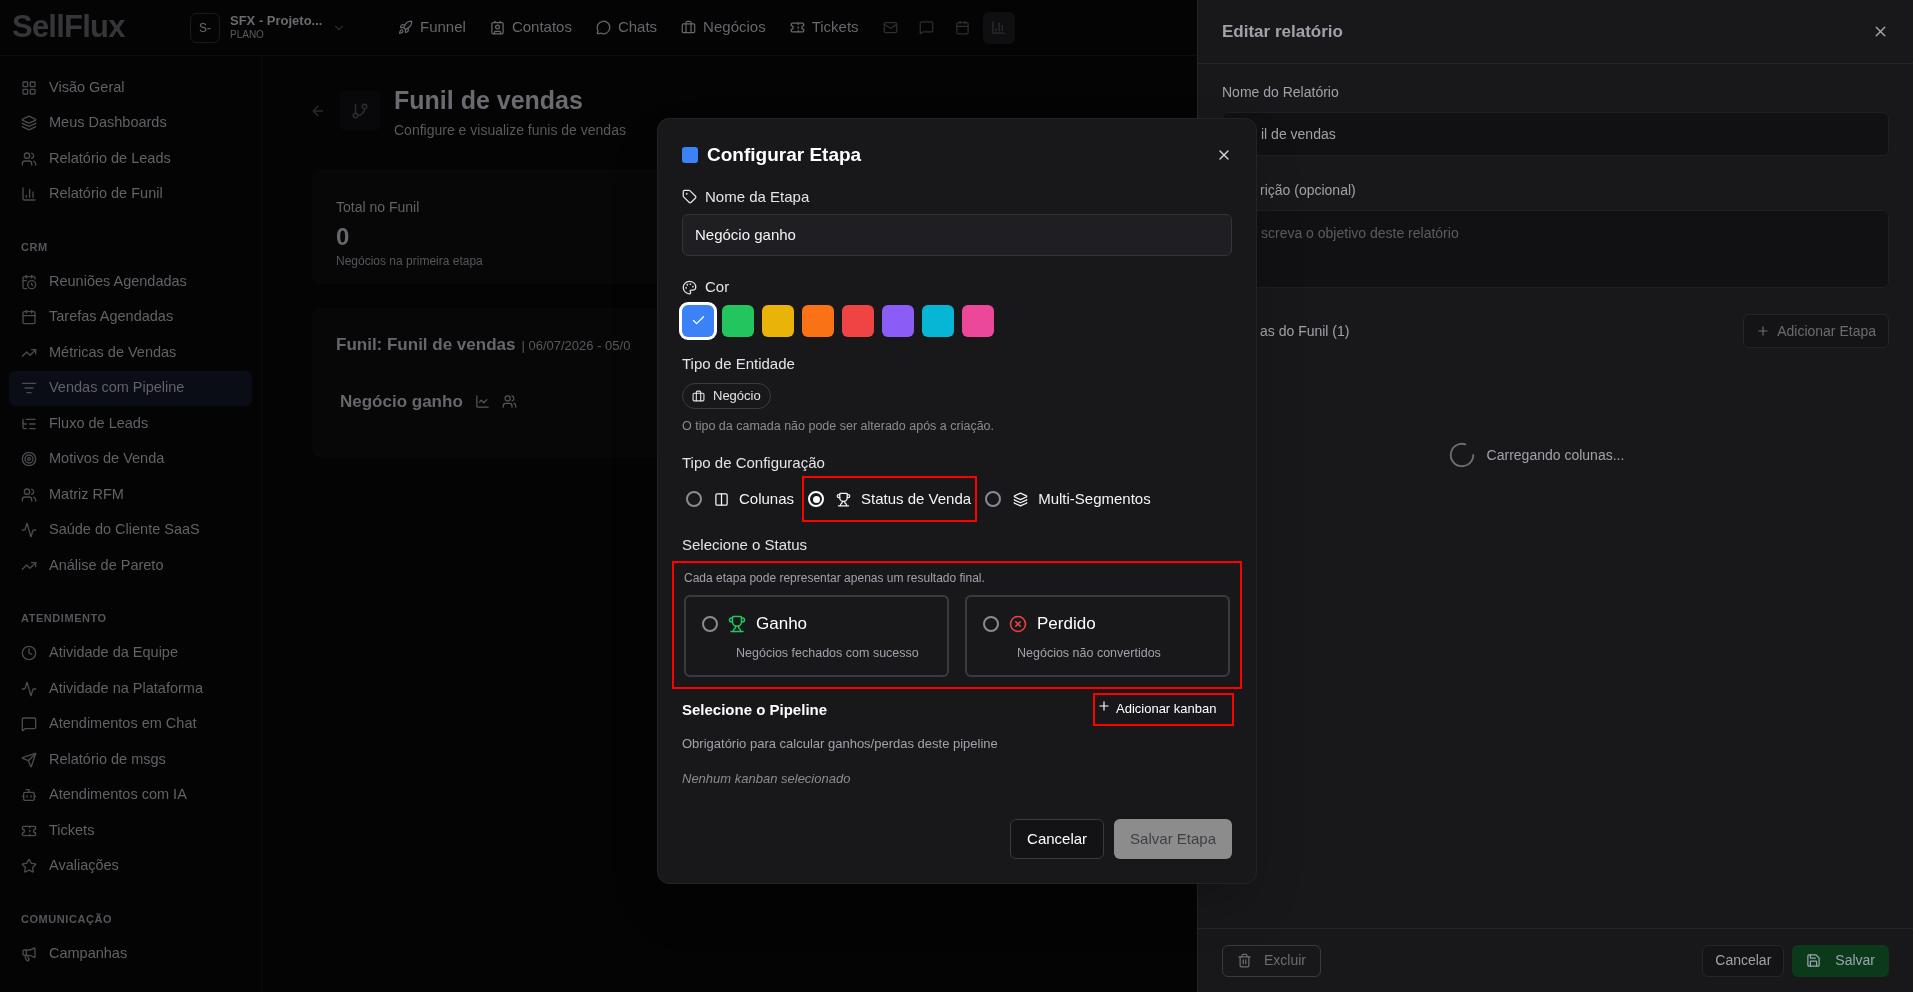  I want to click on bar-chart-icon, so click(999, 27).